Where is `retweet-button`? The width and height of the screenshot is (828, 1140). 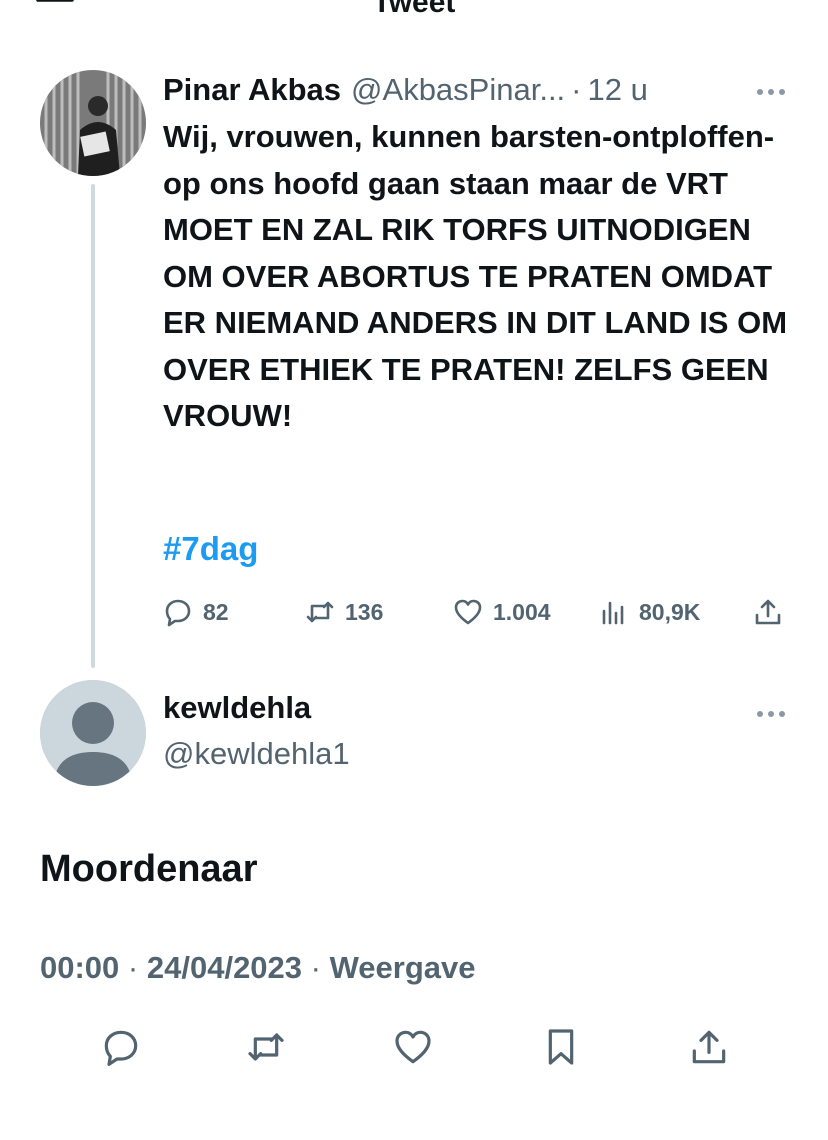
retweet-button is located at coordinates (266, 1047).